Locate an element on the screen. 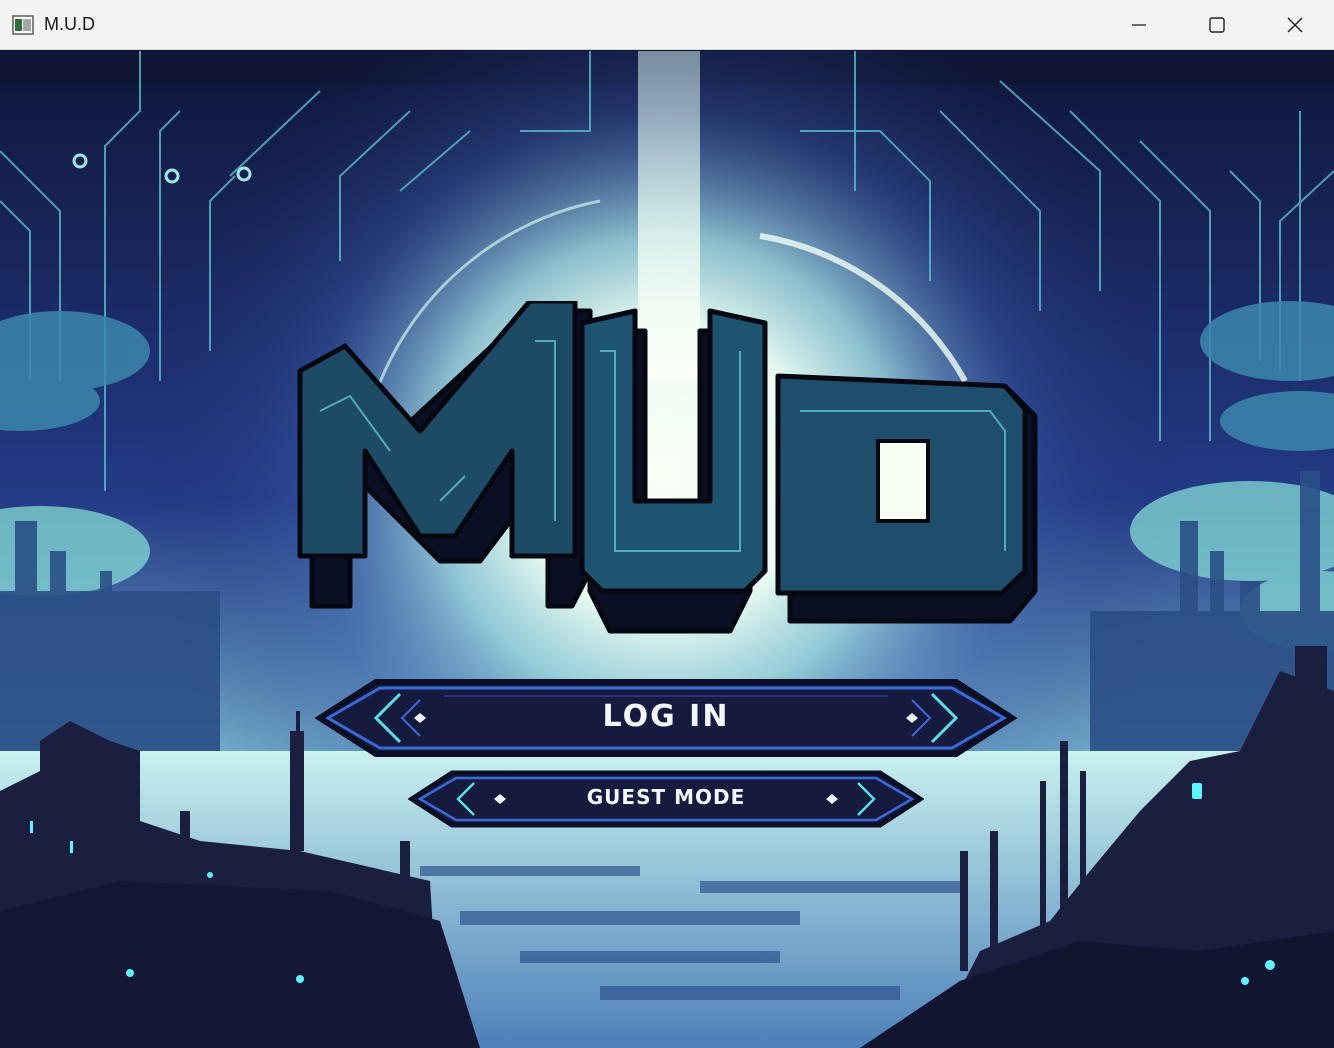  maximize-icon is located at coordinates (1217, 25).